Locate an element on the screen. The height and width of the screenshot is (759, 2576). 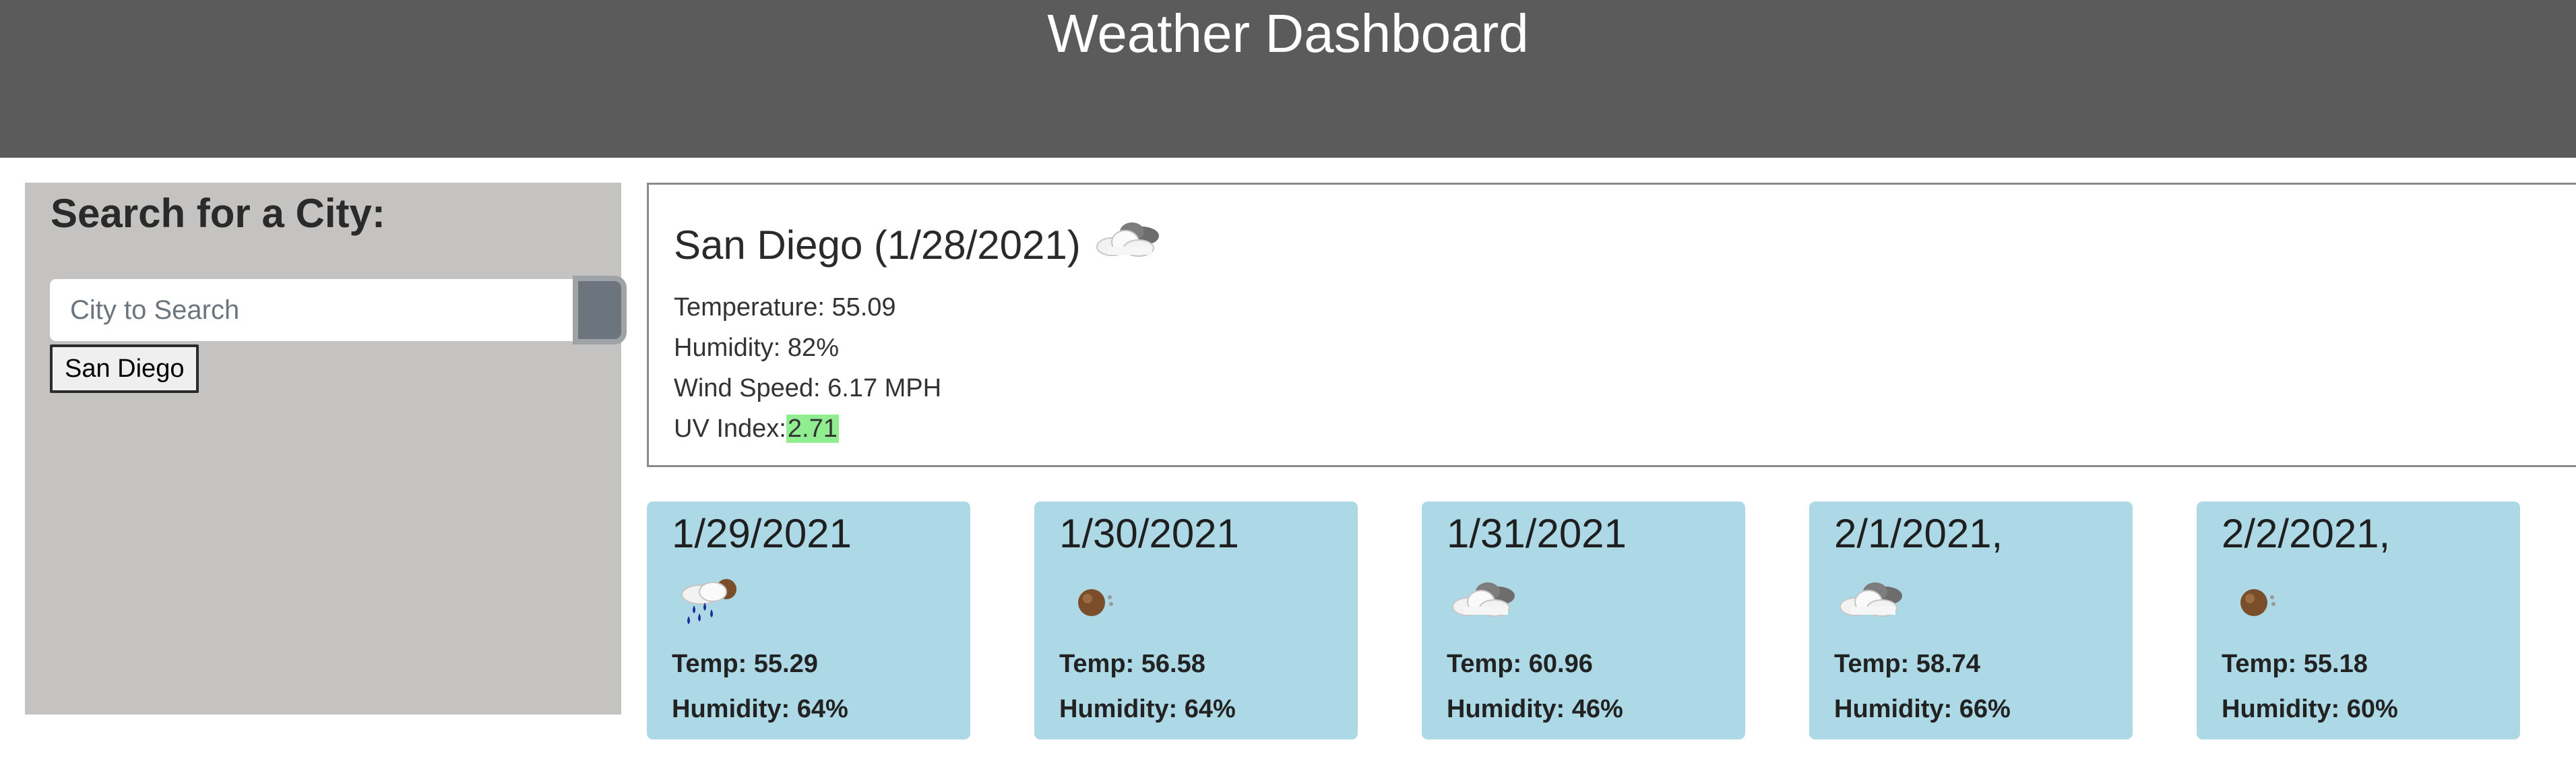
rain-icon is located at coordinates (711, 599).